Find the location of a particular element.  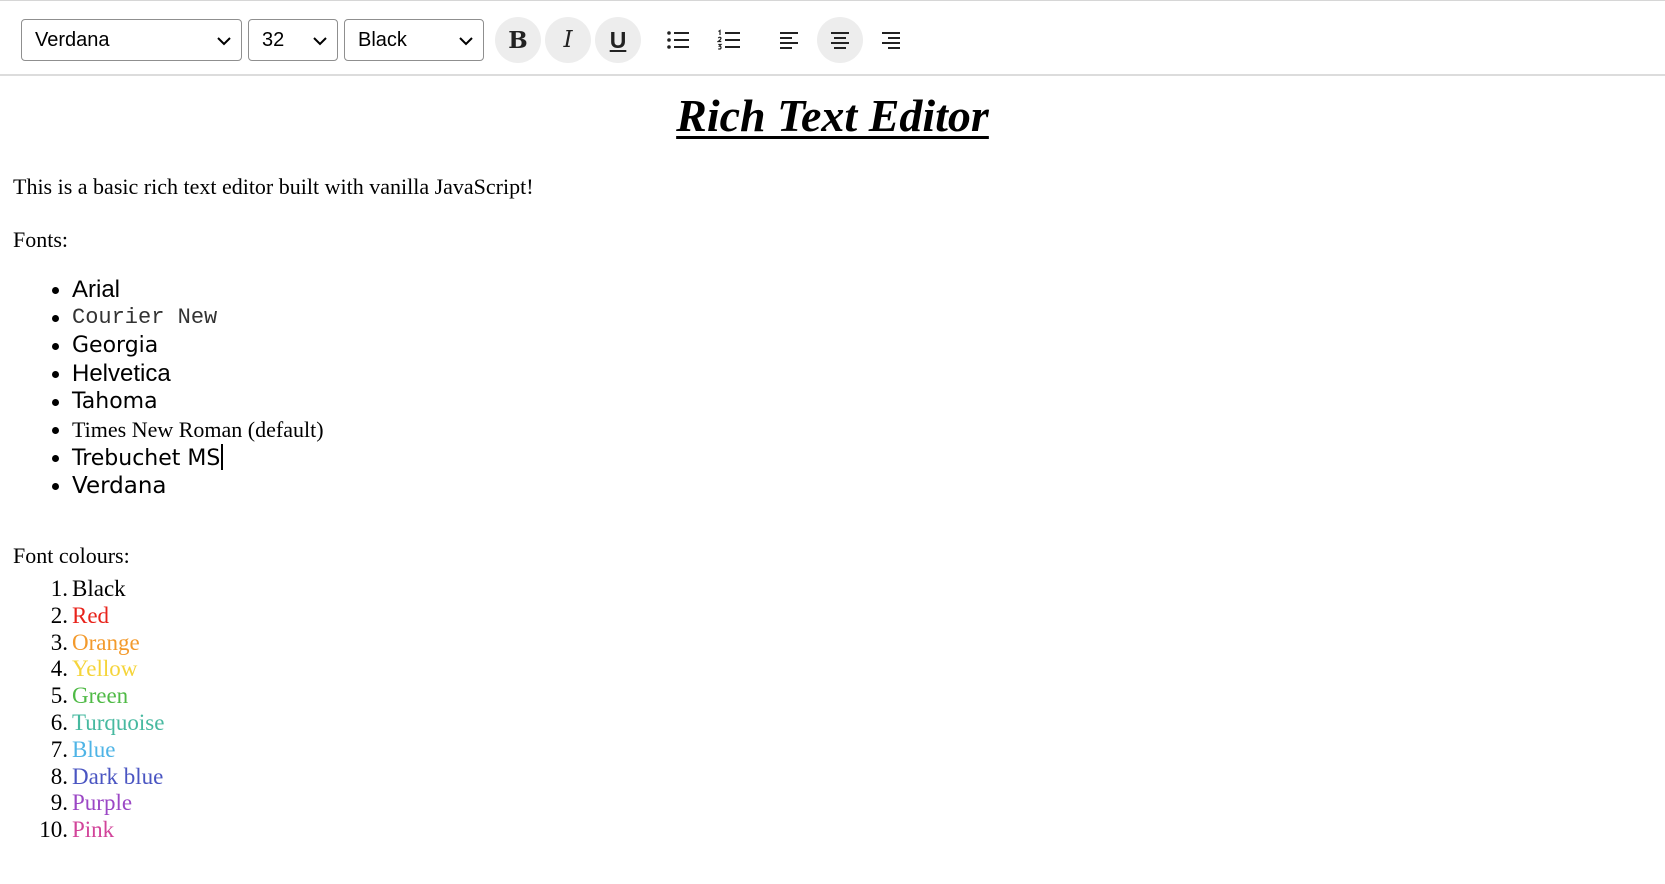

text-cursor is located at coordinates (222, 457).